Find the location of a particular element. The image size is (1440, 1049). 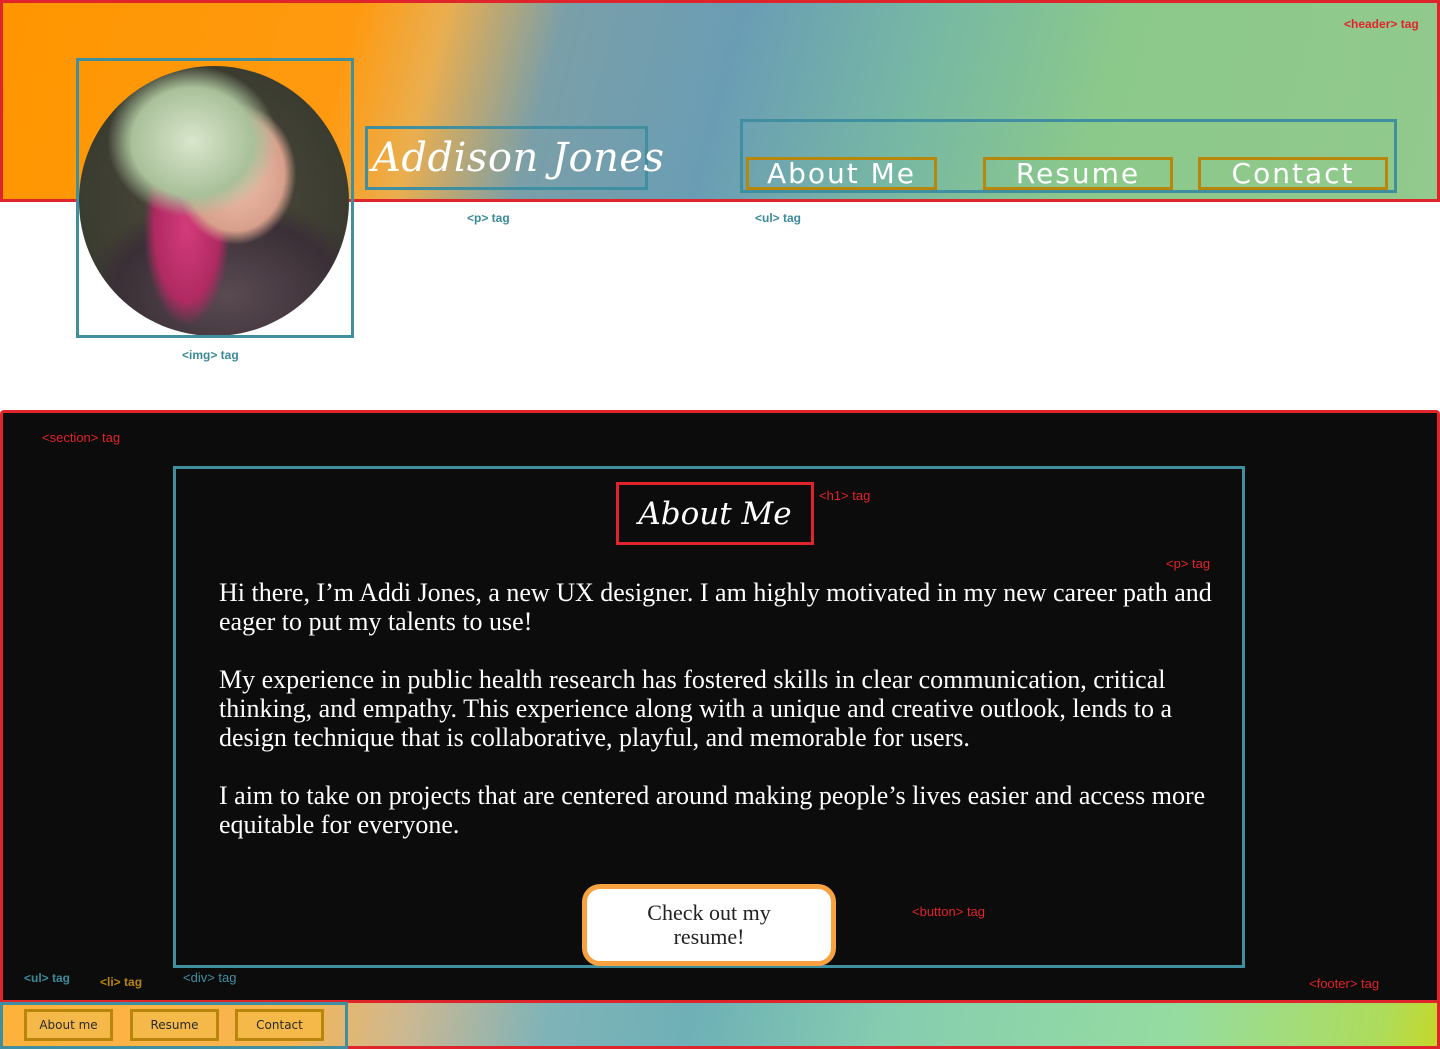

footer-nav-resume: Resume is located at coordinates (174, 1025).